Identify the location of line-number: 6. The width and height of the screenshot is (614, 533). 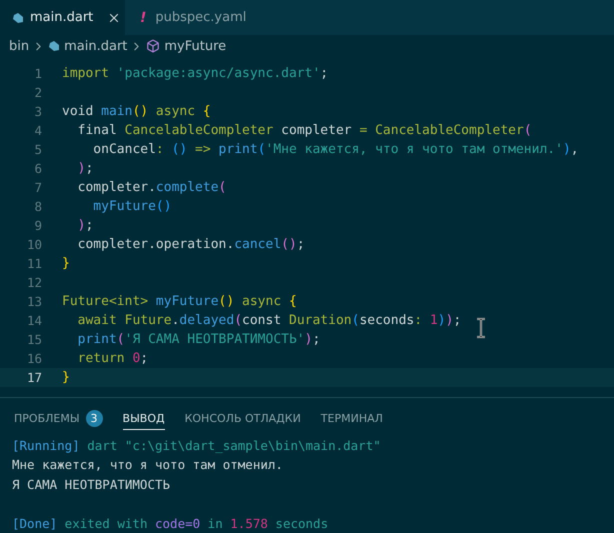
(37, 168).